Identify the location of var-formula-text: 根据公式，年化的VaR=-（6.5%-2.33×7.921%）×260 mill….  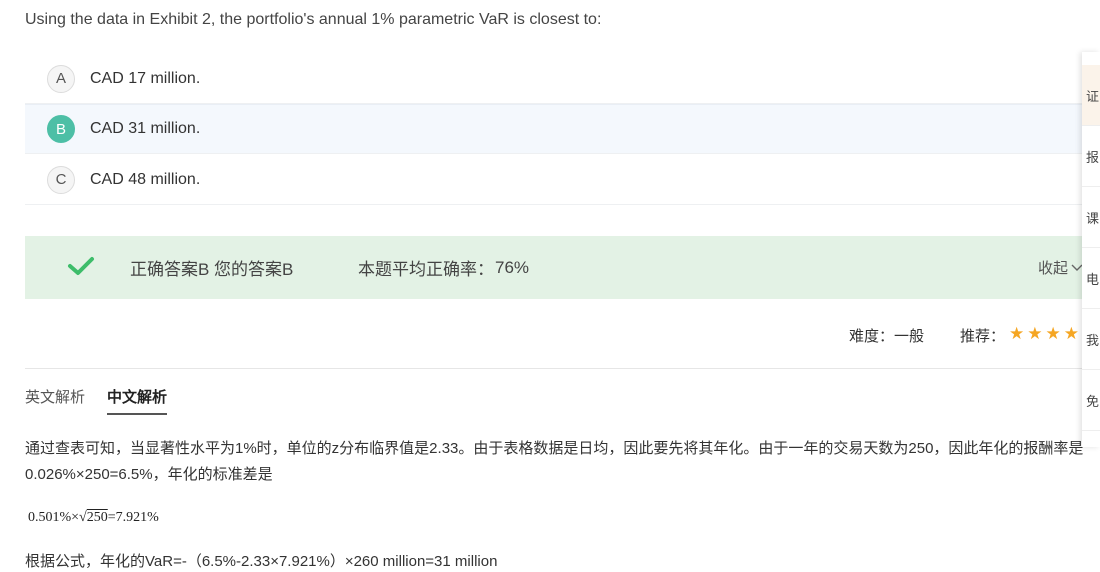
(261, 561).